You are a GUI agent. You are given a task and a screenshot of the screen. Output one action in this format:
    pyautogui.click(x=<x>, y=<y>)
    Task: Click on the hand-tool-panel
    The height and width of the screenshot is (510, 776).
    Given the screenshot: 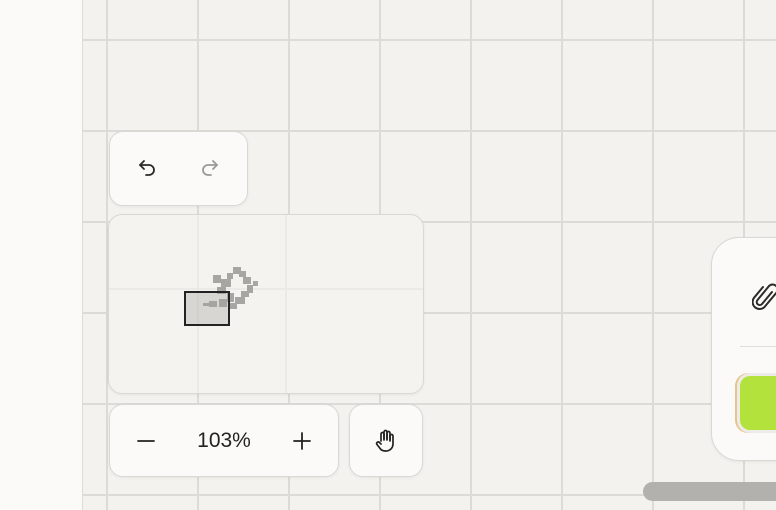 What is the action you would take?
    pyautogui.click(x=386, y=440)
    